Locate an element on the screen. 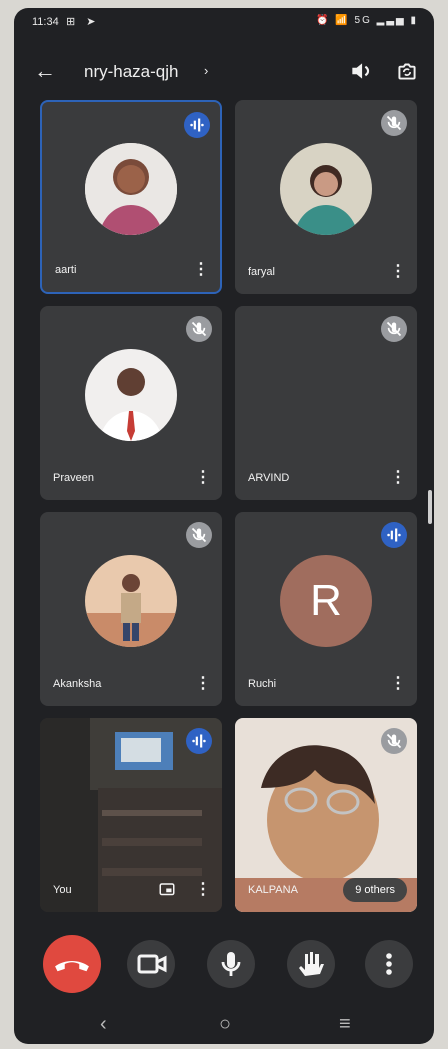  avatar-faryal is located at coordinates (326, 189).